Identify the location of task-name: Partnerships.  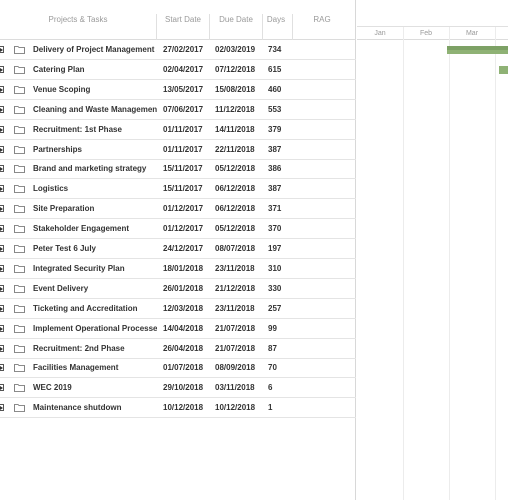
(95, 149).